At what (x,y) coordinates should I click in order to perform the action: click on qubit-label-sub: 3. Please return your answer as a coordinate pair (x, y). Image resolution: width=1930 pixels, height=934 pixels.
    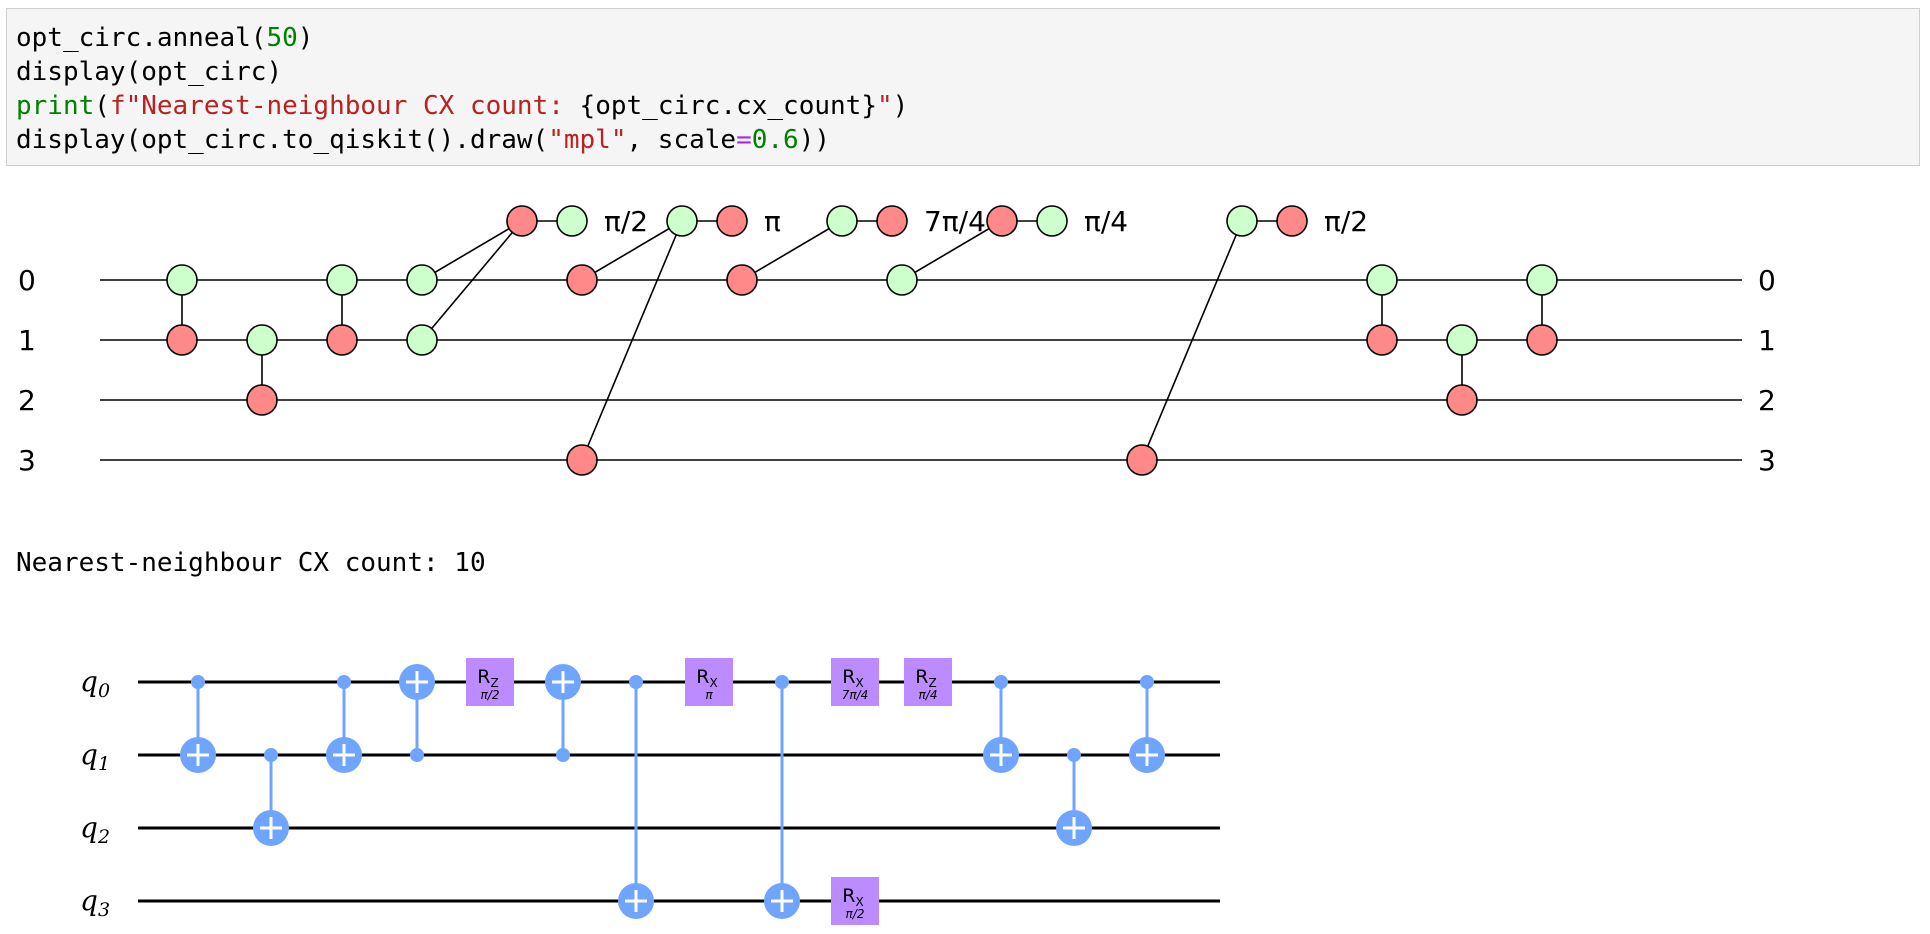
    Looking at the image, I should click on (104, 910).